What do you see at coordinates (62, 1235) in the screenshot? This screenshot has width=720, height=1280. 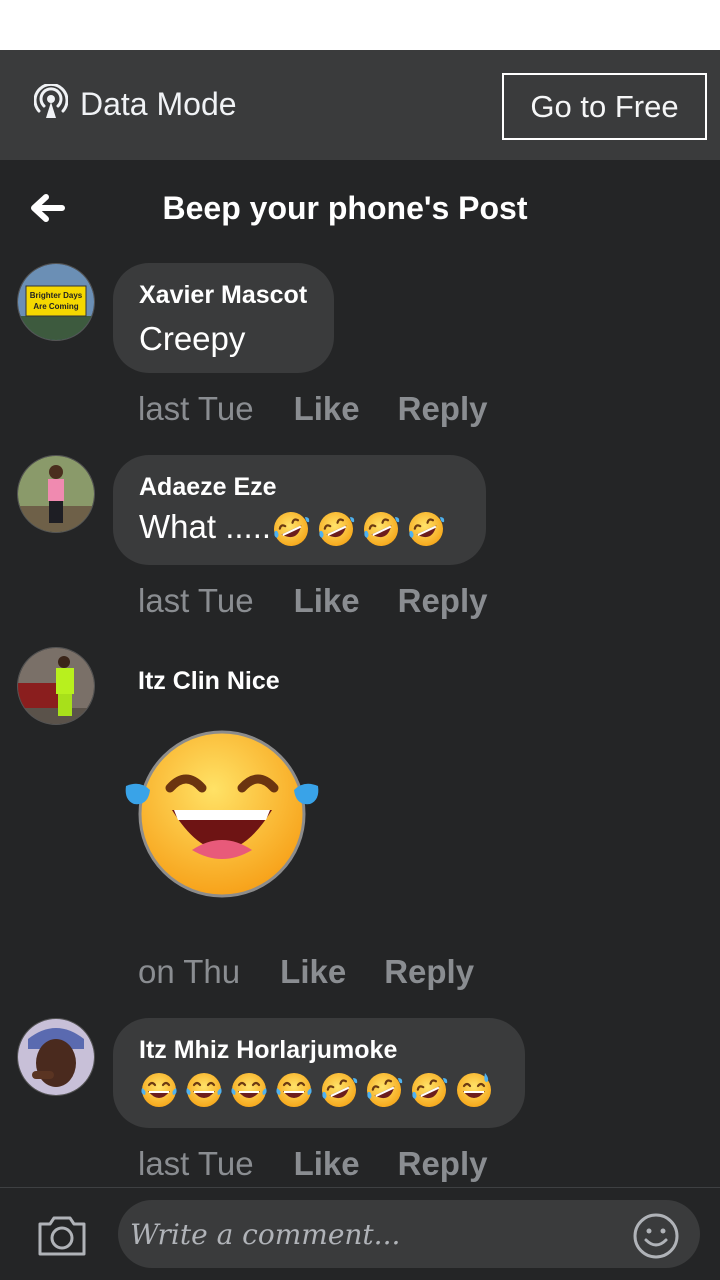 I see `camera-icon` at bounding box center [62, 1235].